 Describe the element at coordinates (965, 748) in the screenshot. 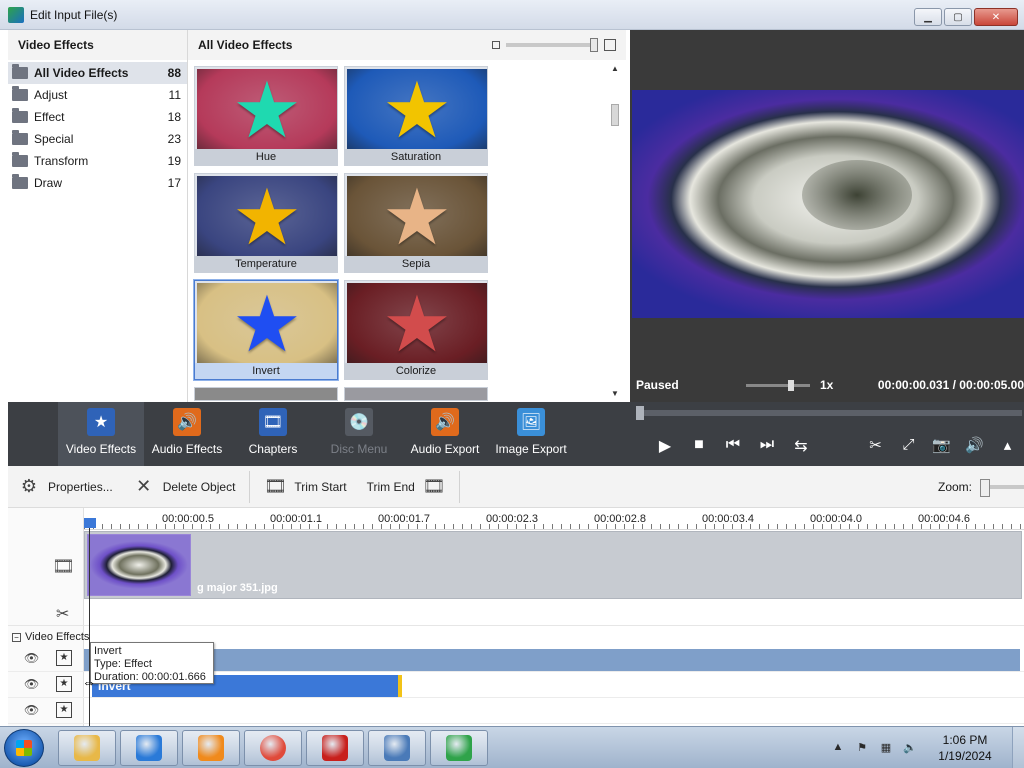

I see `clock: 1:06 PM 1/19/2024` at that location.